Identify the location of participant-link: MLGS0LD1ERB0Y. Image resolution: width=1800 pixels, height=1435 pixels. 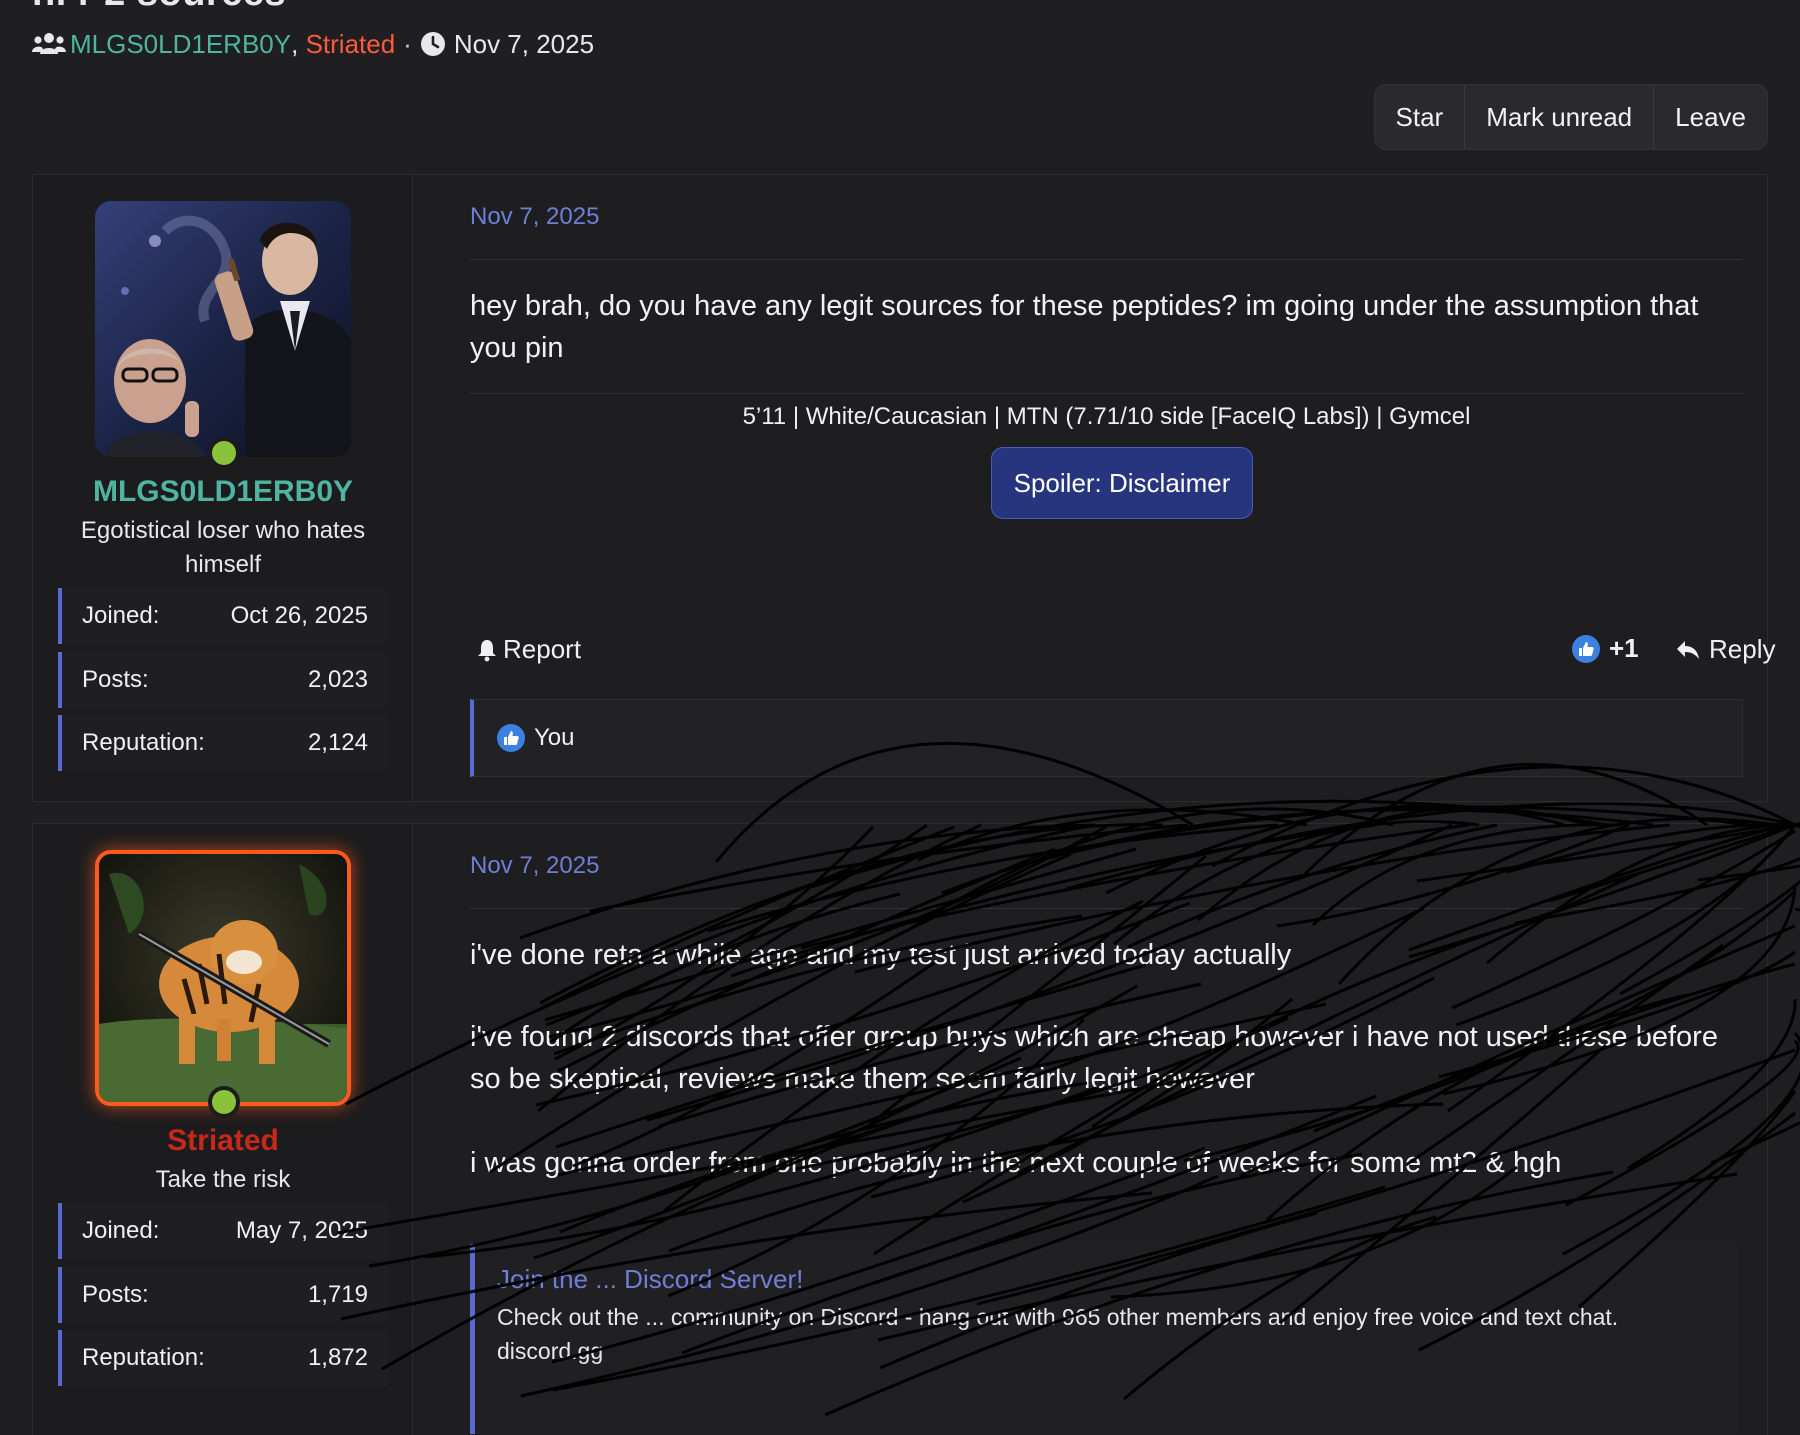
(180, 44).